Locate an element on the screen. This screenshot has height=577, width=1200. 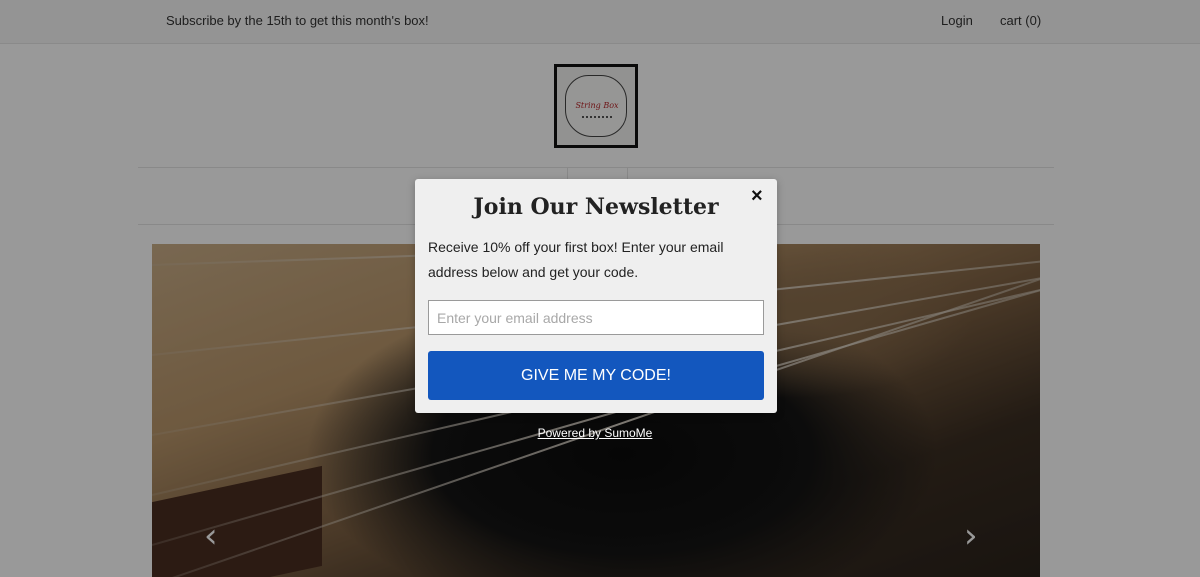
get-code-button: GIVE ME MY CODE! is located at coordinates (596, 375).